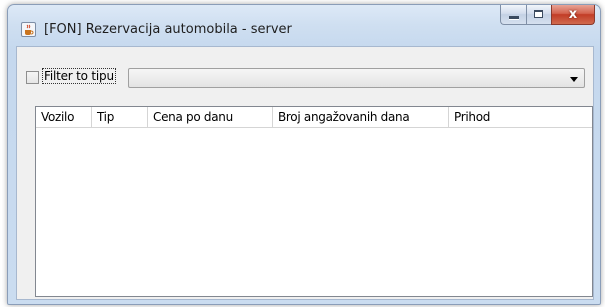  What do you see at coordinates (520, 117) in the screenshot?
I see `column-header-prihod: Prihod` at bounding box center [520, 117].